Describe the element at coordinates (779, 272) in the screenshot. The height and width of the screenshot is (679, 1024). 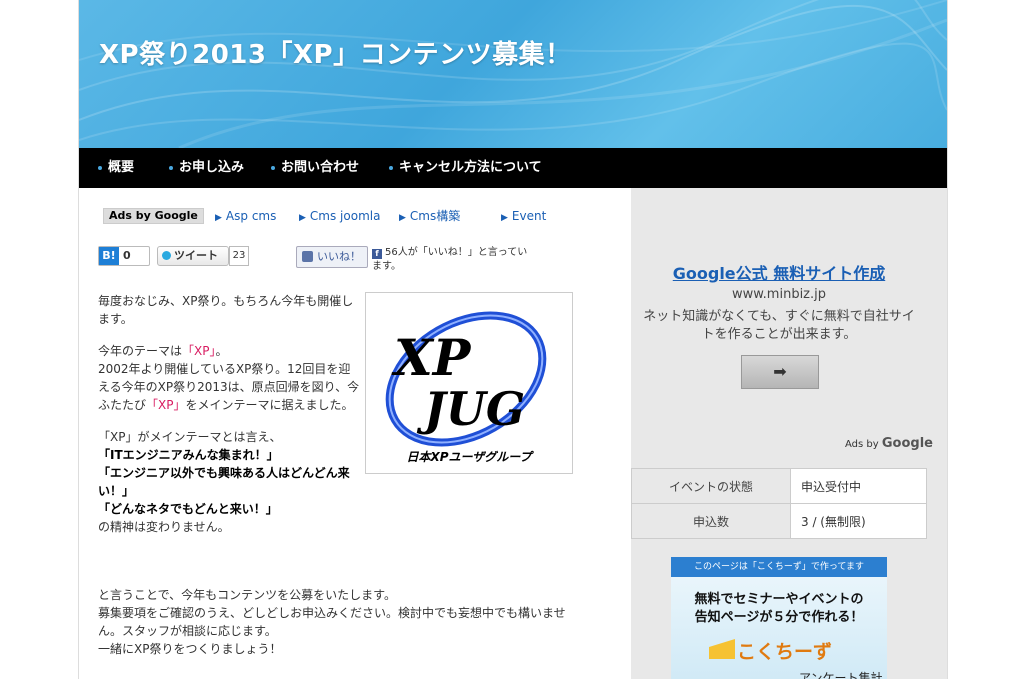
I see `sidebar-ad-title: Google公式 無料サイト作成` at that location.